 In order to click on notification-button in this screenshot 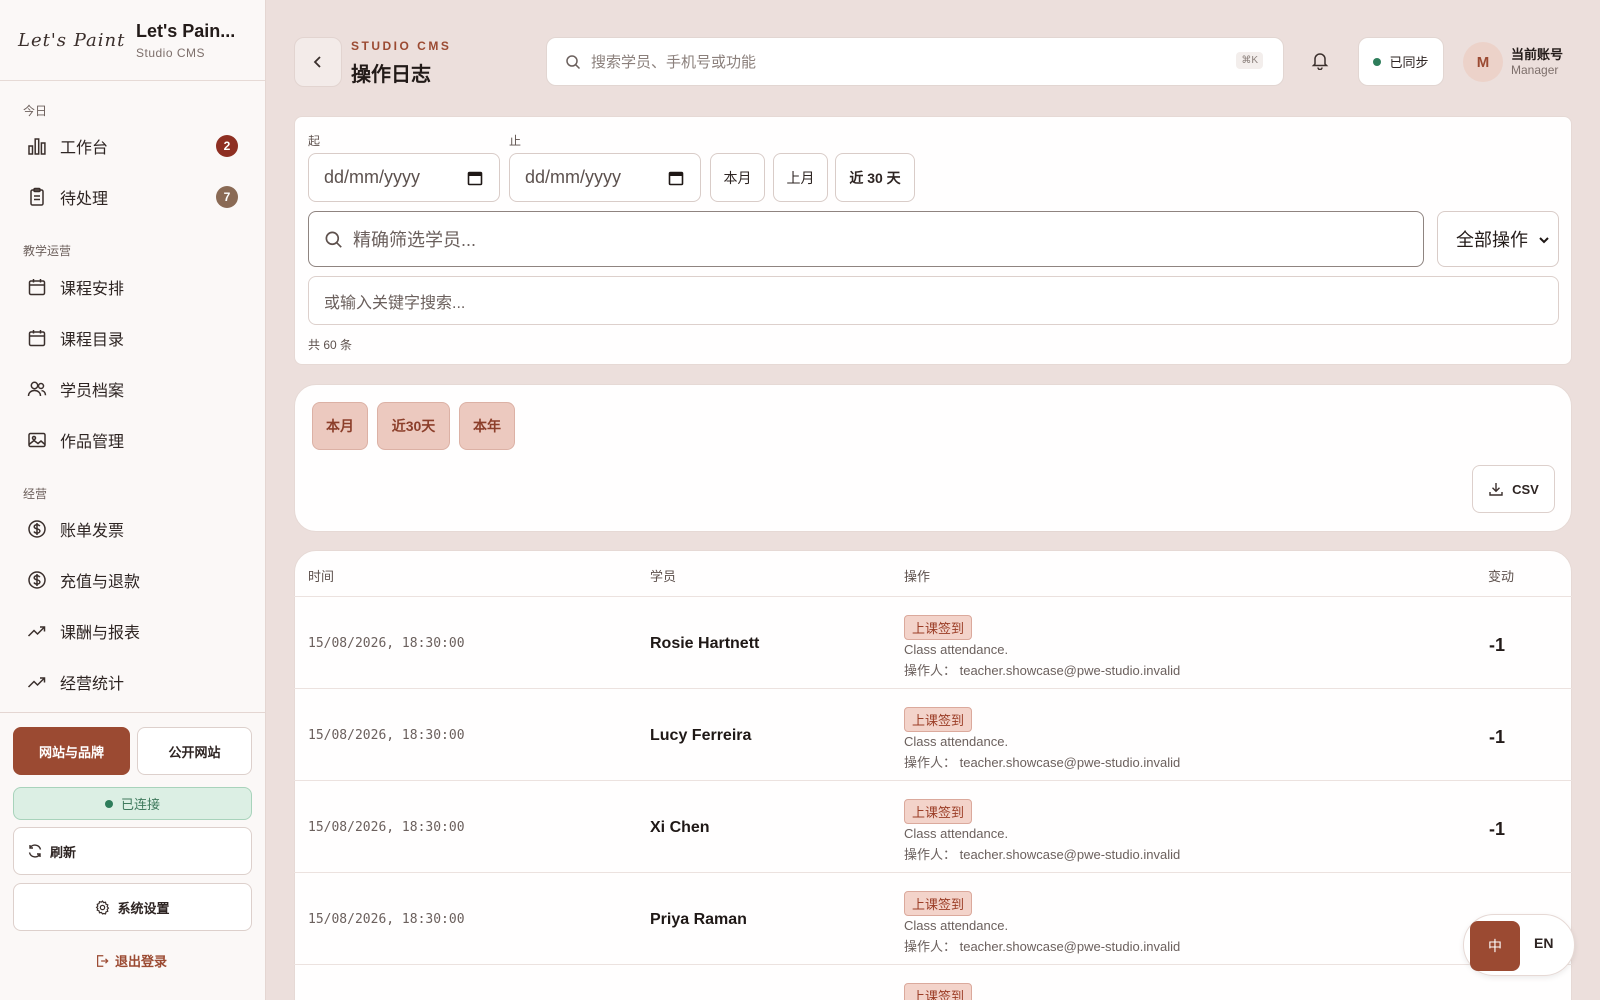, I will do `click(1320, 62)`.